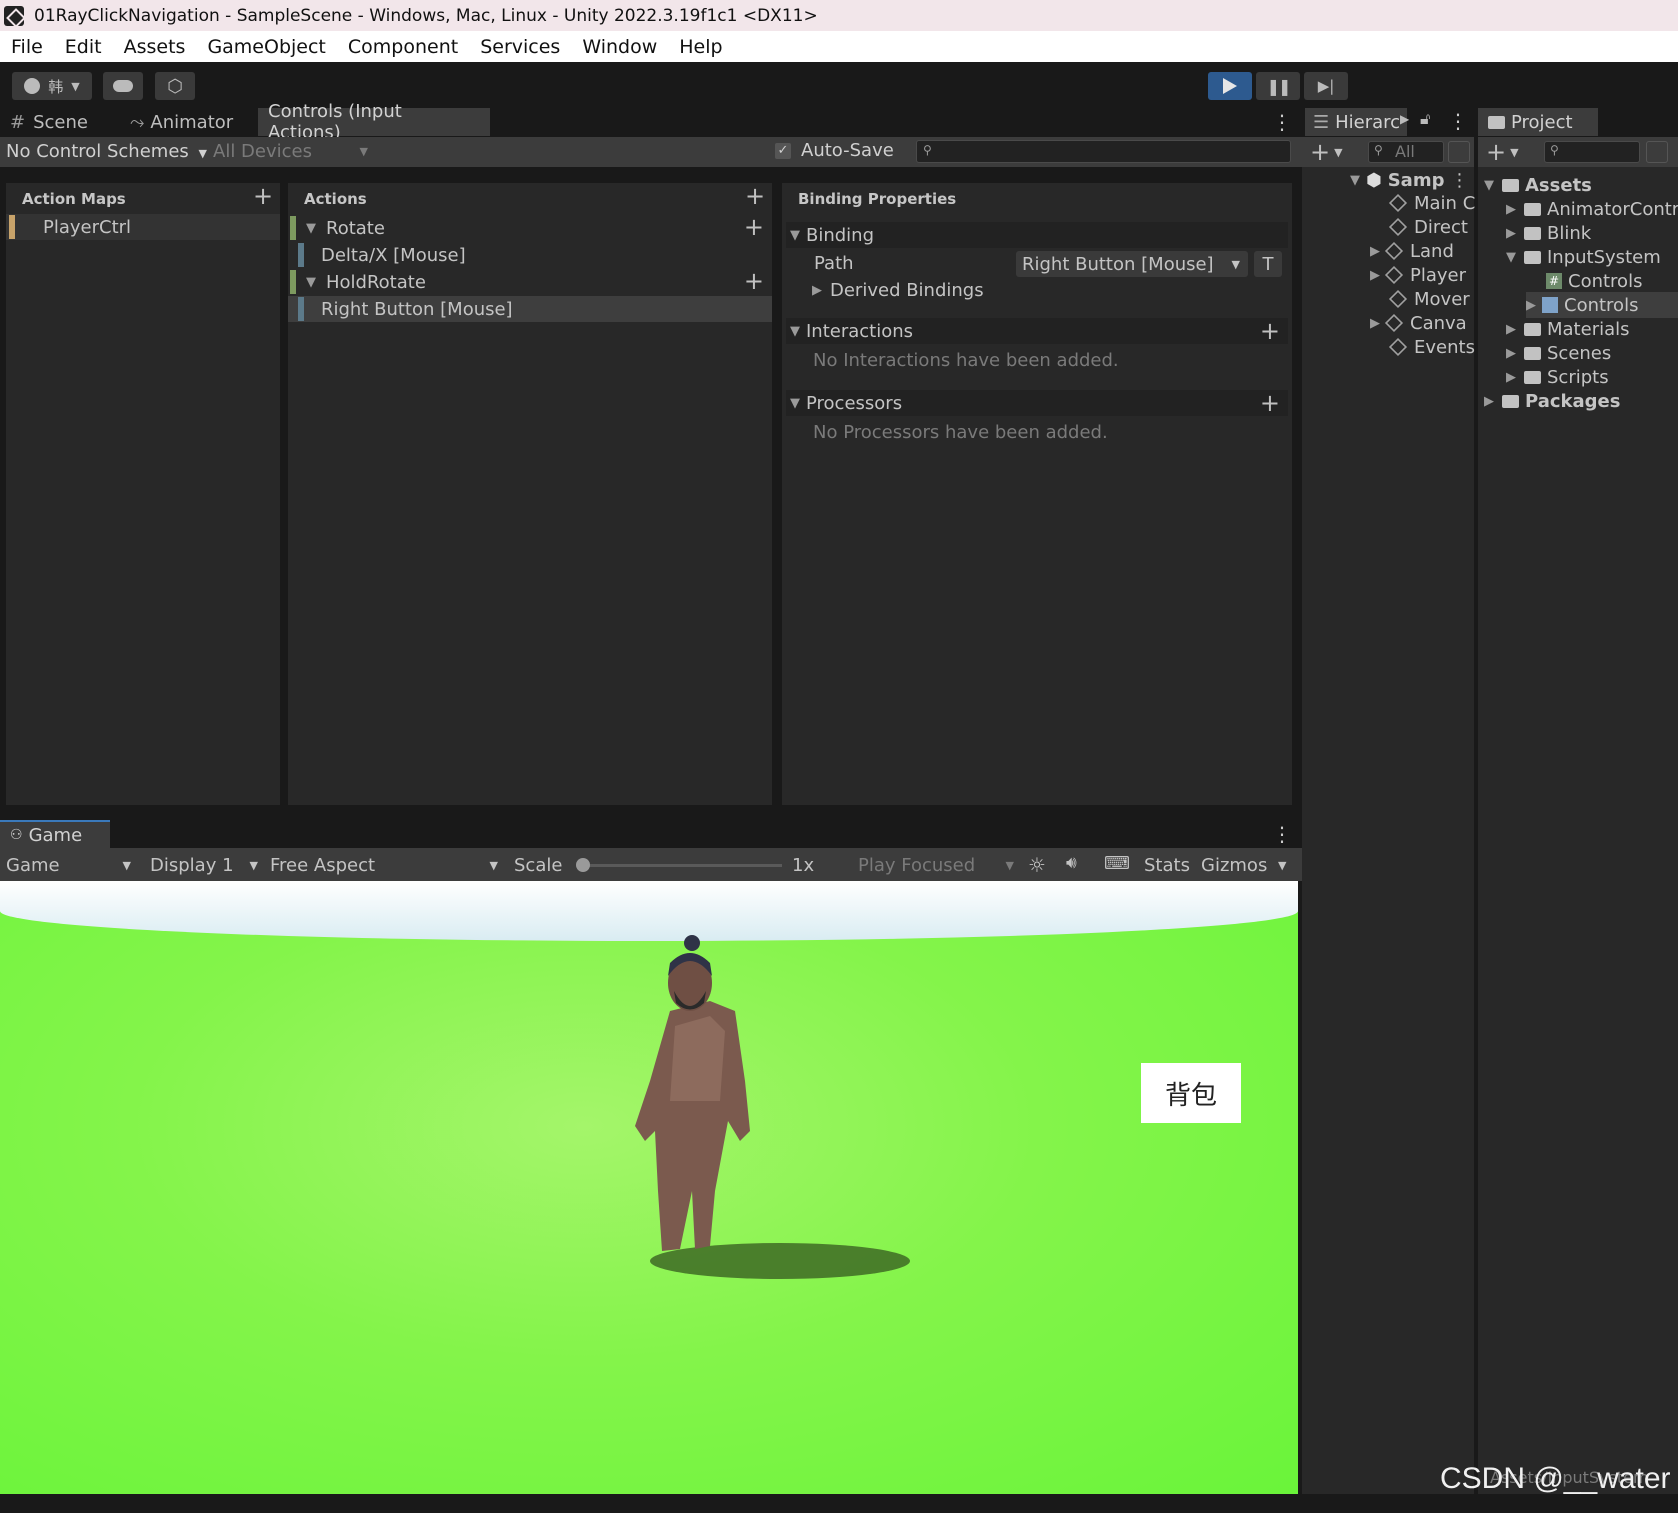 This screenshot has width=1678, height=1513. I want to click on scale-slider-handle, so click(583, 865).